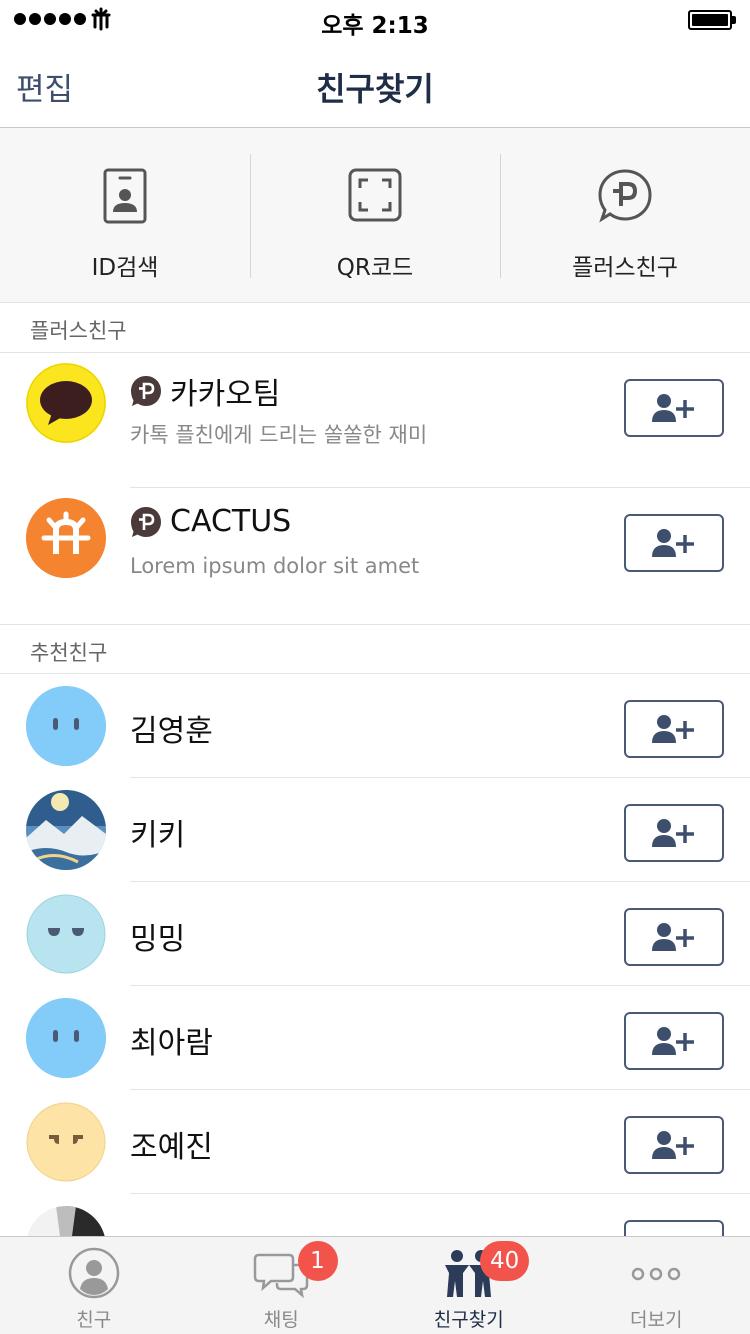 This screenshot has width=750, height=1334. I want to click on status-time: 오후 2:13, so click(375, 26).